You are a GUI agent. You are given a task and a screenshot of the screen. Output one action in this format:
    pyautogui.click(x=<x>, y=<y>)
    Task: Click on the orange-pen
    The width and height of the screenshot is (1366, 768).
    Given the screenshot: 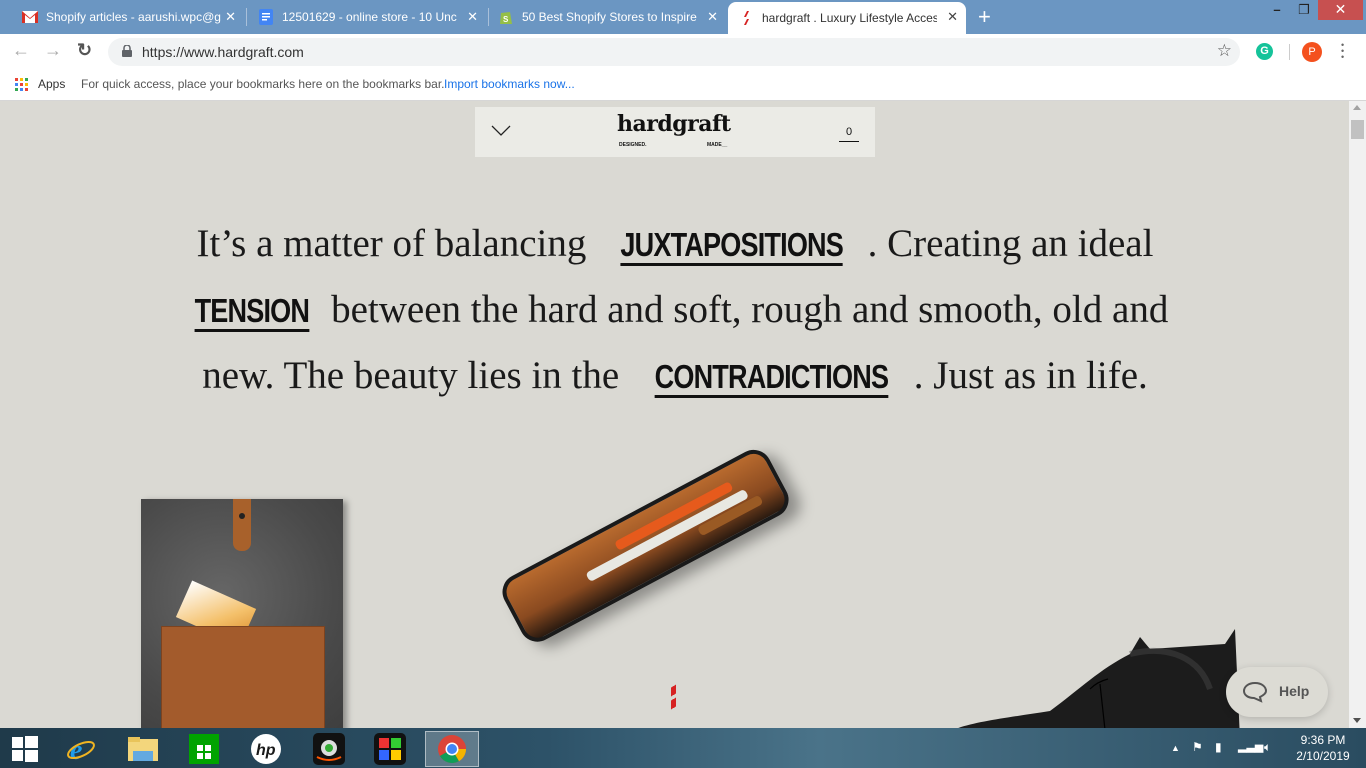 What is the action you would take?
    pyautogui.click(x=674, y=516)
    